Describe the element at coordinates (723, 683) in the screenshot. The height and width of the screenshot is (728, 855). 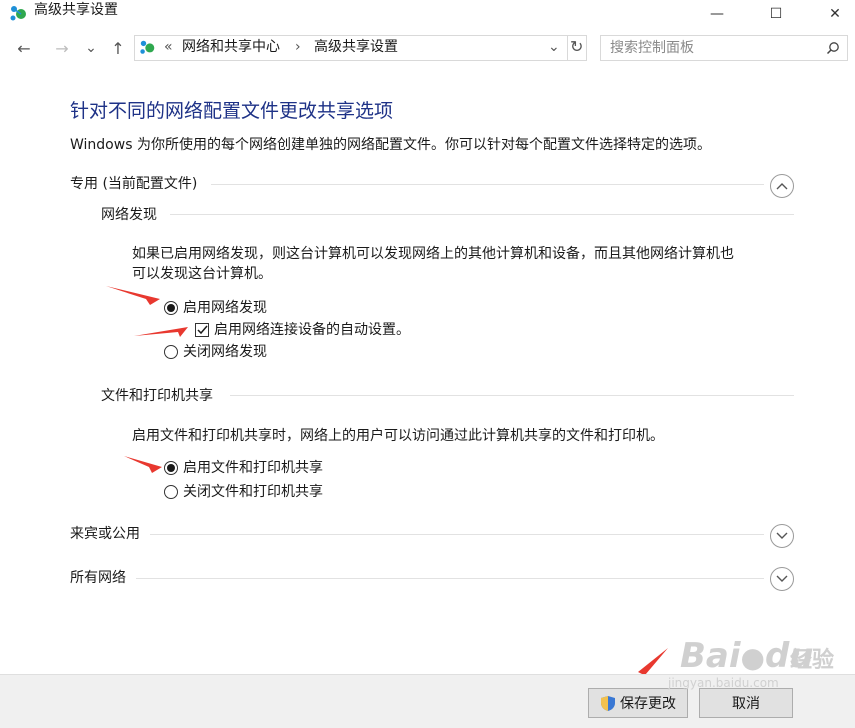
I see `watermark-url: jingyan.baidu.com` at that location.